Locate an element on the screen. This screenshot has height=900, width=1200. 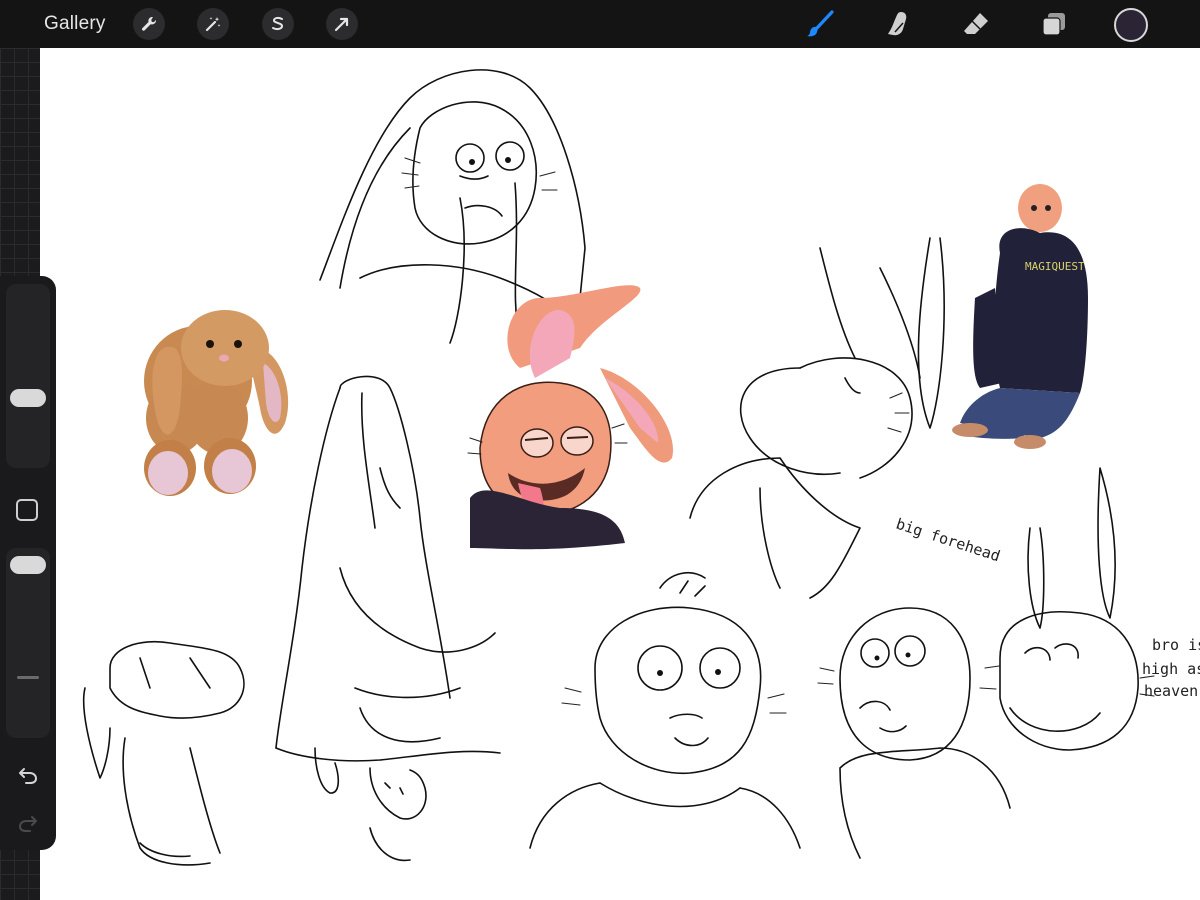
hoodie-logo-text: MAGIQUEST is located at coordinates (1055, 266).